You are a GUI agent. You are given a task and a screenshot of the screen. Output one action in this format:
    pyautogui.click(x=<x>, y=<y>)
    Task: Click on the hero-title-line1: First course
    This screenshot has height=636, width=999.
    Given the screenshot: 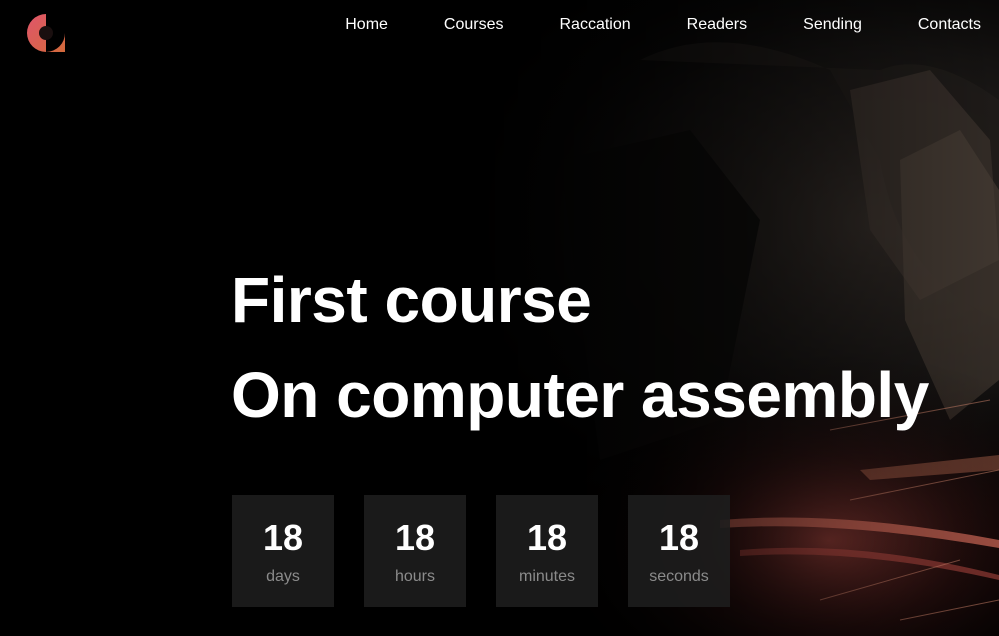 What is the action you would take?
    pyautogui.click(x=411, y=300)
    